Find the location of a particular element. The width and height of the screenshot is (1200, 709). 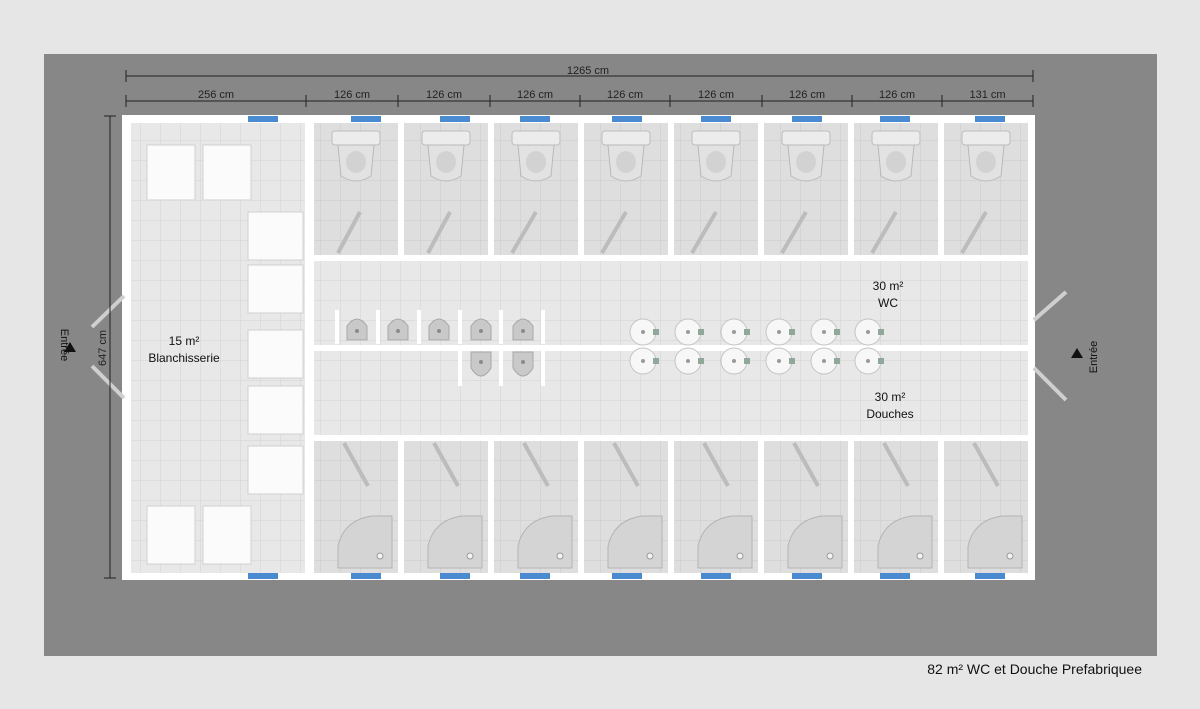

shower-name-label: Douches is located at coordinates (889, 414).